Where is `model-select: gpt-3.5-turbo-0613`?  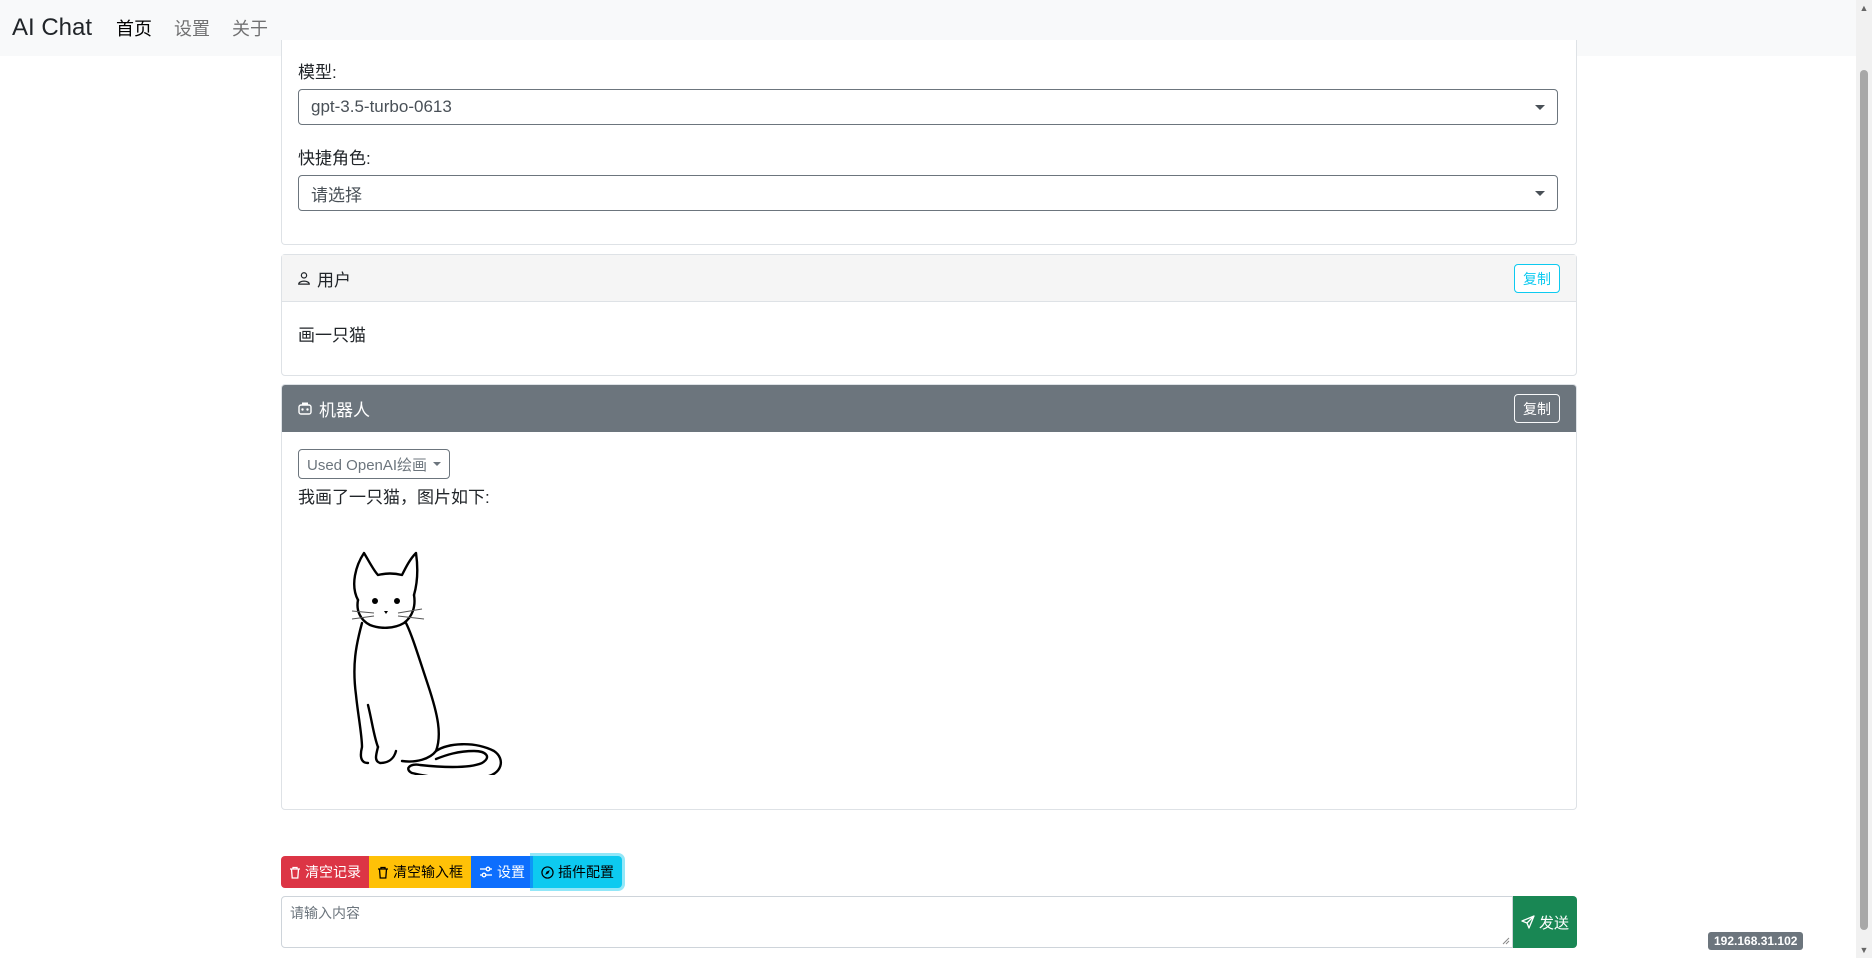
model-select: gpt-3.5-turbo-0613 is located at coordinates (928, 107).